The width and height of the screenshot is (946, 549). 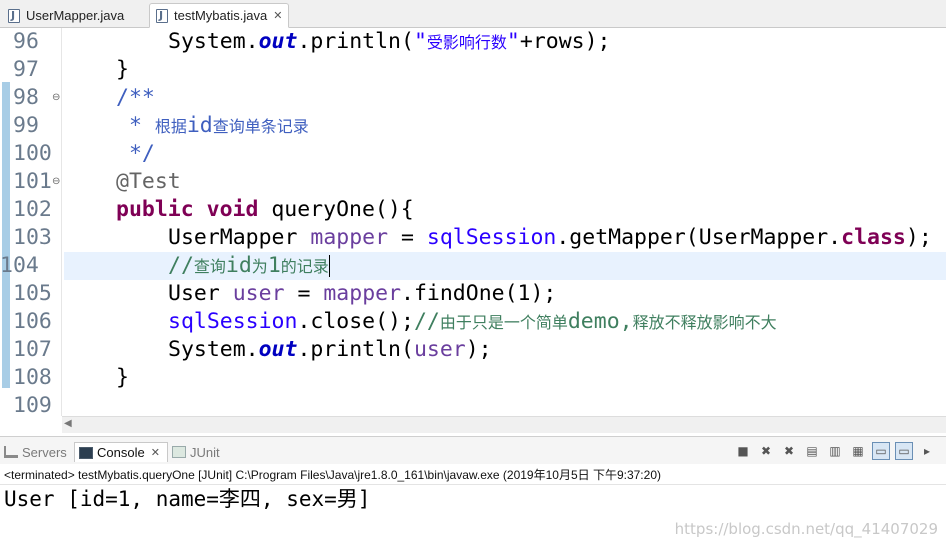 I want to click on code-token: @Test, so click(x=148, y=181).